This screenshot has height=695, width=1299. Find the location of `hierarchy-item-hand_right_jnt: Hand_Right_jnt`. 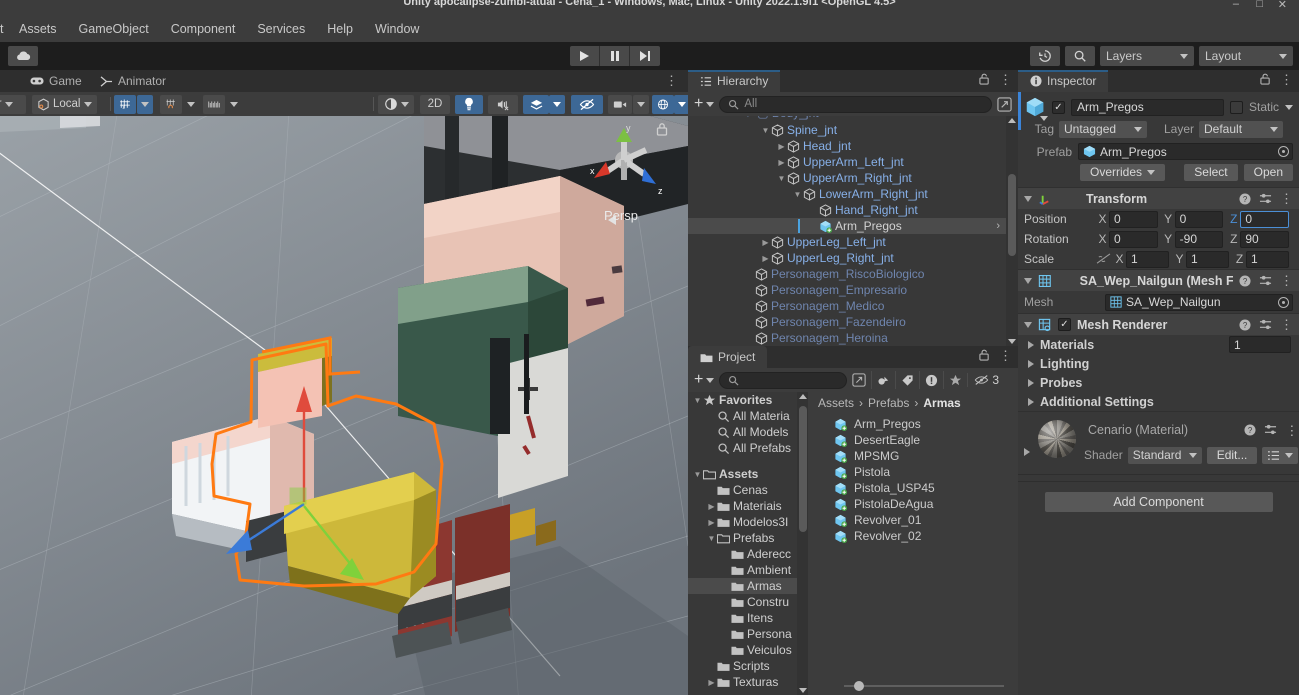

hierarchy-item-hand_right_jnt: Hand_Right_jnt is located at coordinates (853, 210).